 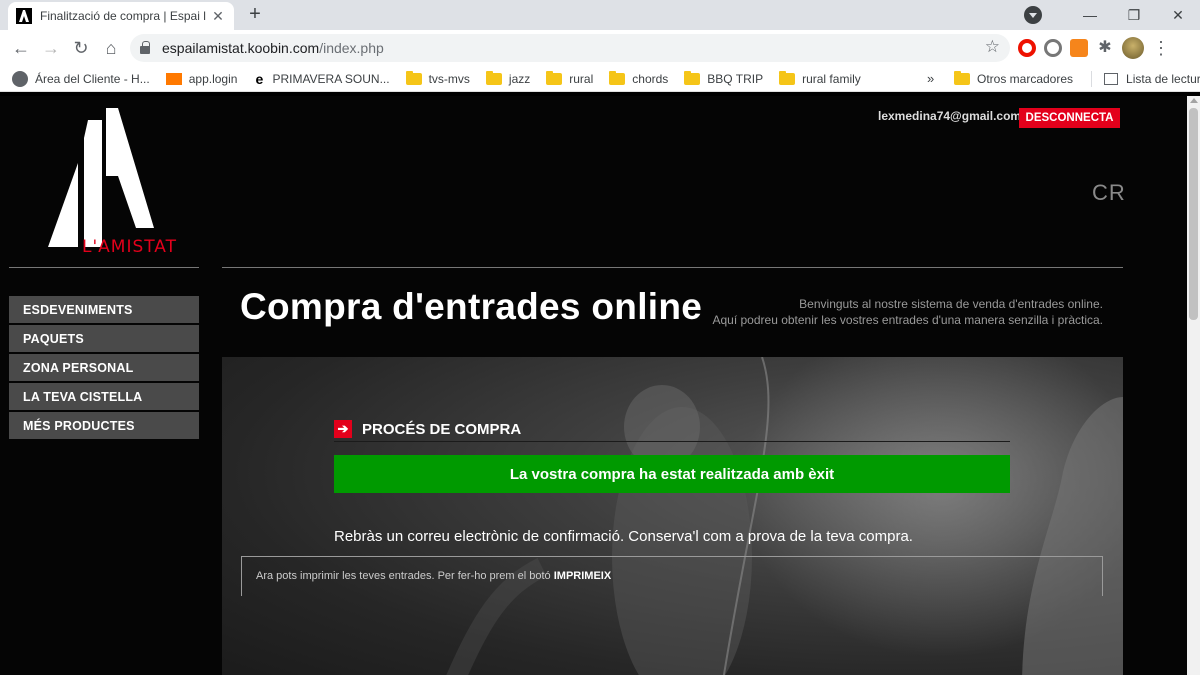 I want to click on lock-icon, so click(x=145, y=47).